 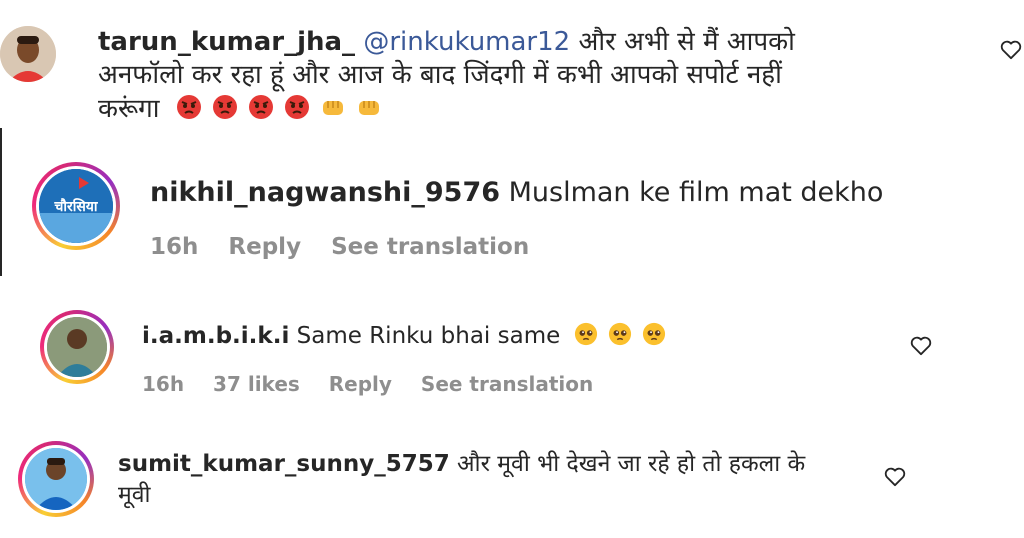 What do you see at coordinates (284, 464) in the screenshot?
I see `comment-username: sumit_kumar_sunny_5757` at bounding box center [284, 464].